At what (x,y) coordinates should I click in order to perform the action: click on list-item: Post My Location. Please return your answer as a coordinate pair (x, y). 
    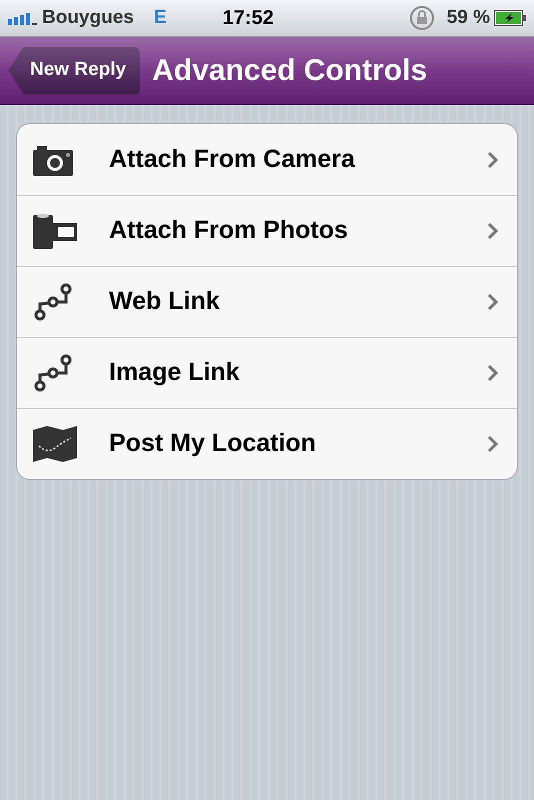
    Looking at the image, I should click on (267, 443).